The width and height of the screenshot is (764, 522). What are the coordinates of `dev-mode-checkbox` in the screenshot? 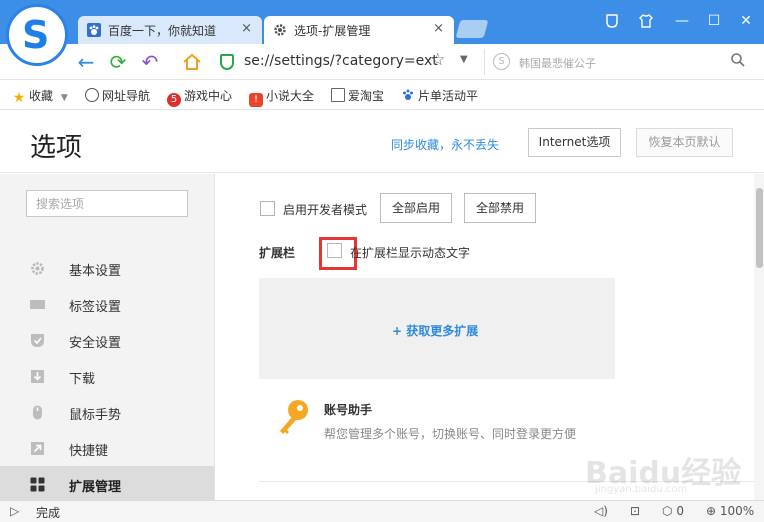 It's located at (267, 208).